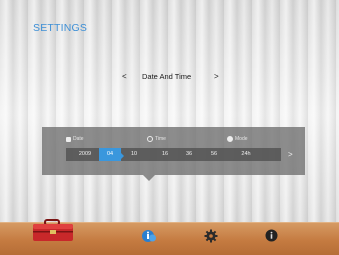 The height and width of the screenshot is (255, 339). I want to click on mode-header: Mode, so click(237, 139).